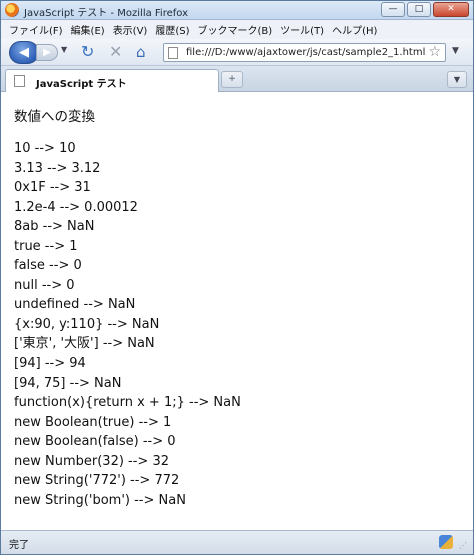 Image resolution: width=474 pixels, height=555 pixels. Describe the element at coordinates (237, 542) in the screenshot. I see `status-bar: 完了 ⋰` at that location.